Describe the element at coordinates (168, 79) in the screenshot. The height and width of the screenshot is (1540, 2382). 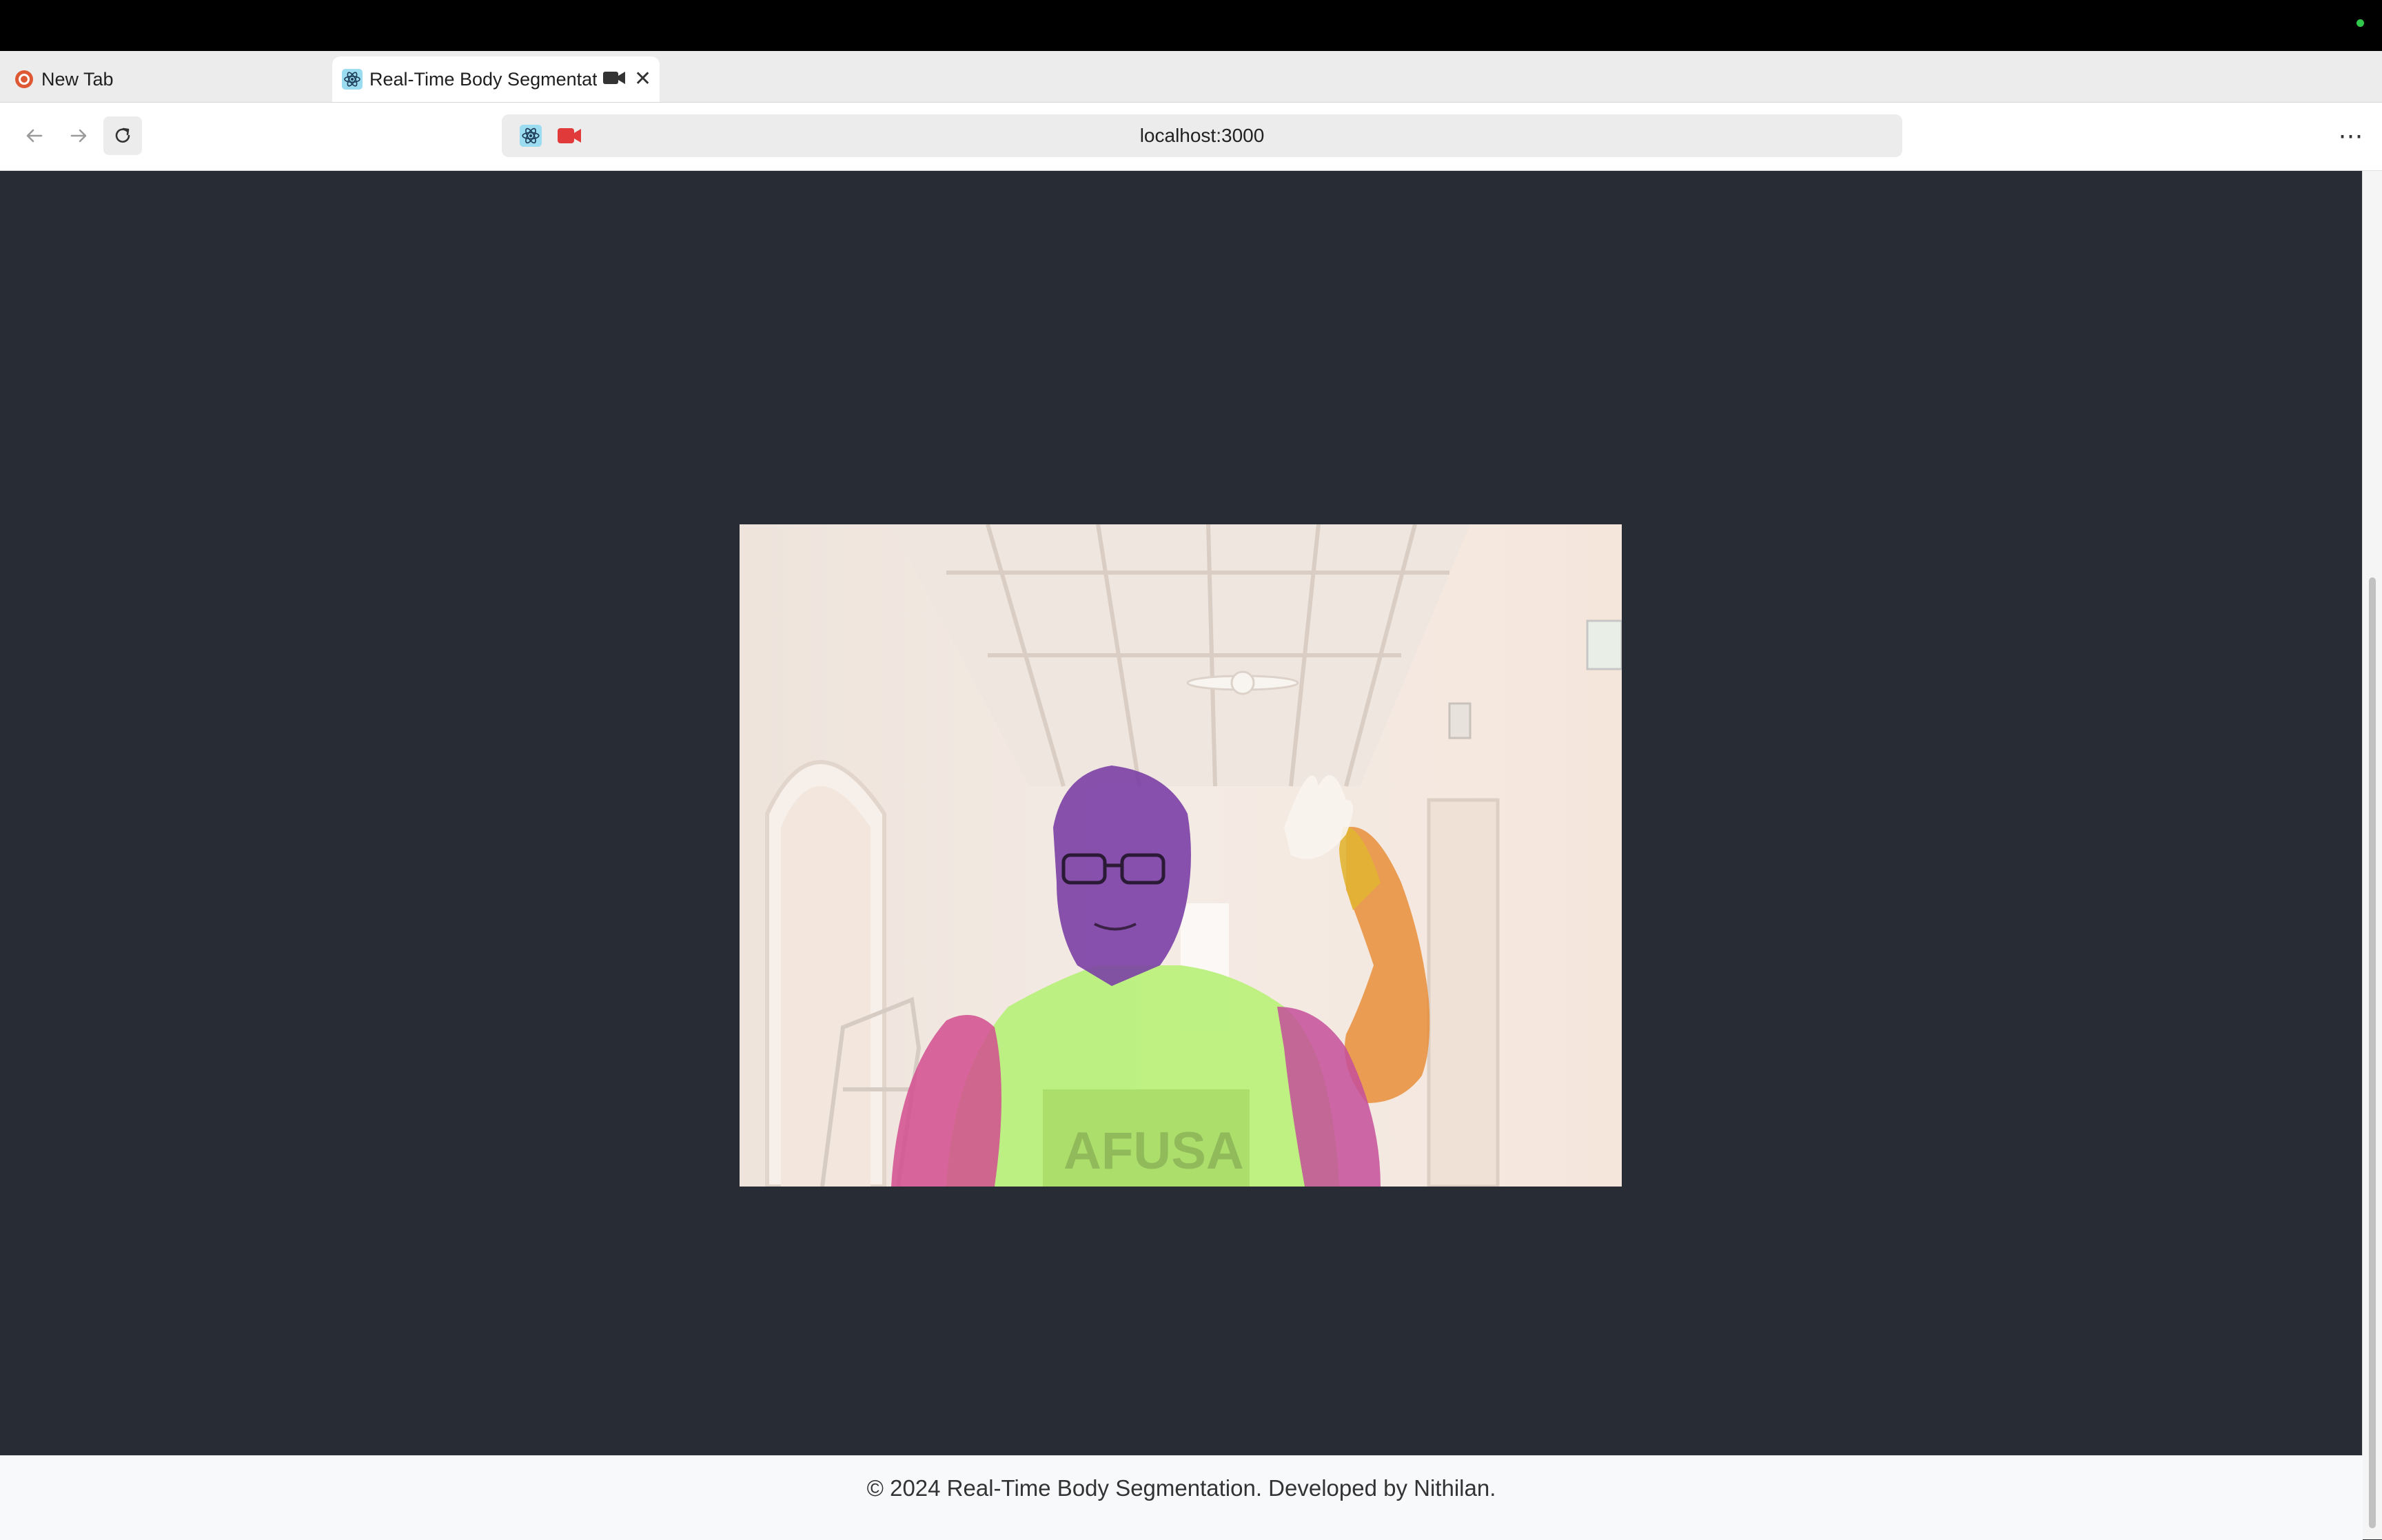
I see `tab-new-tab: New Tab` at that location.